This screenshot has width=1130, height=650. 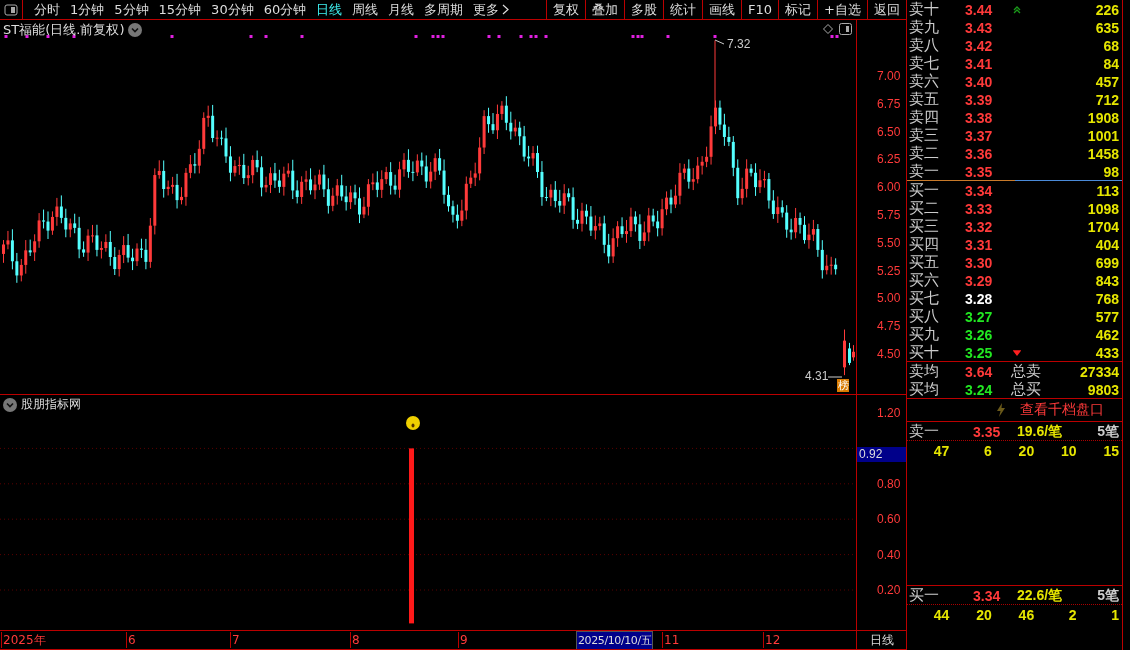 I want to click on axis-label: 4.75, so click(x=889, y=326).